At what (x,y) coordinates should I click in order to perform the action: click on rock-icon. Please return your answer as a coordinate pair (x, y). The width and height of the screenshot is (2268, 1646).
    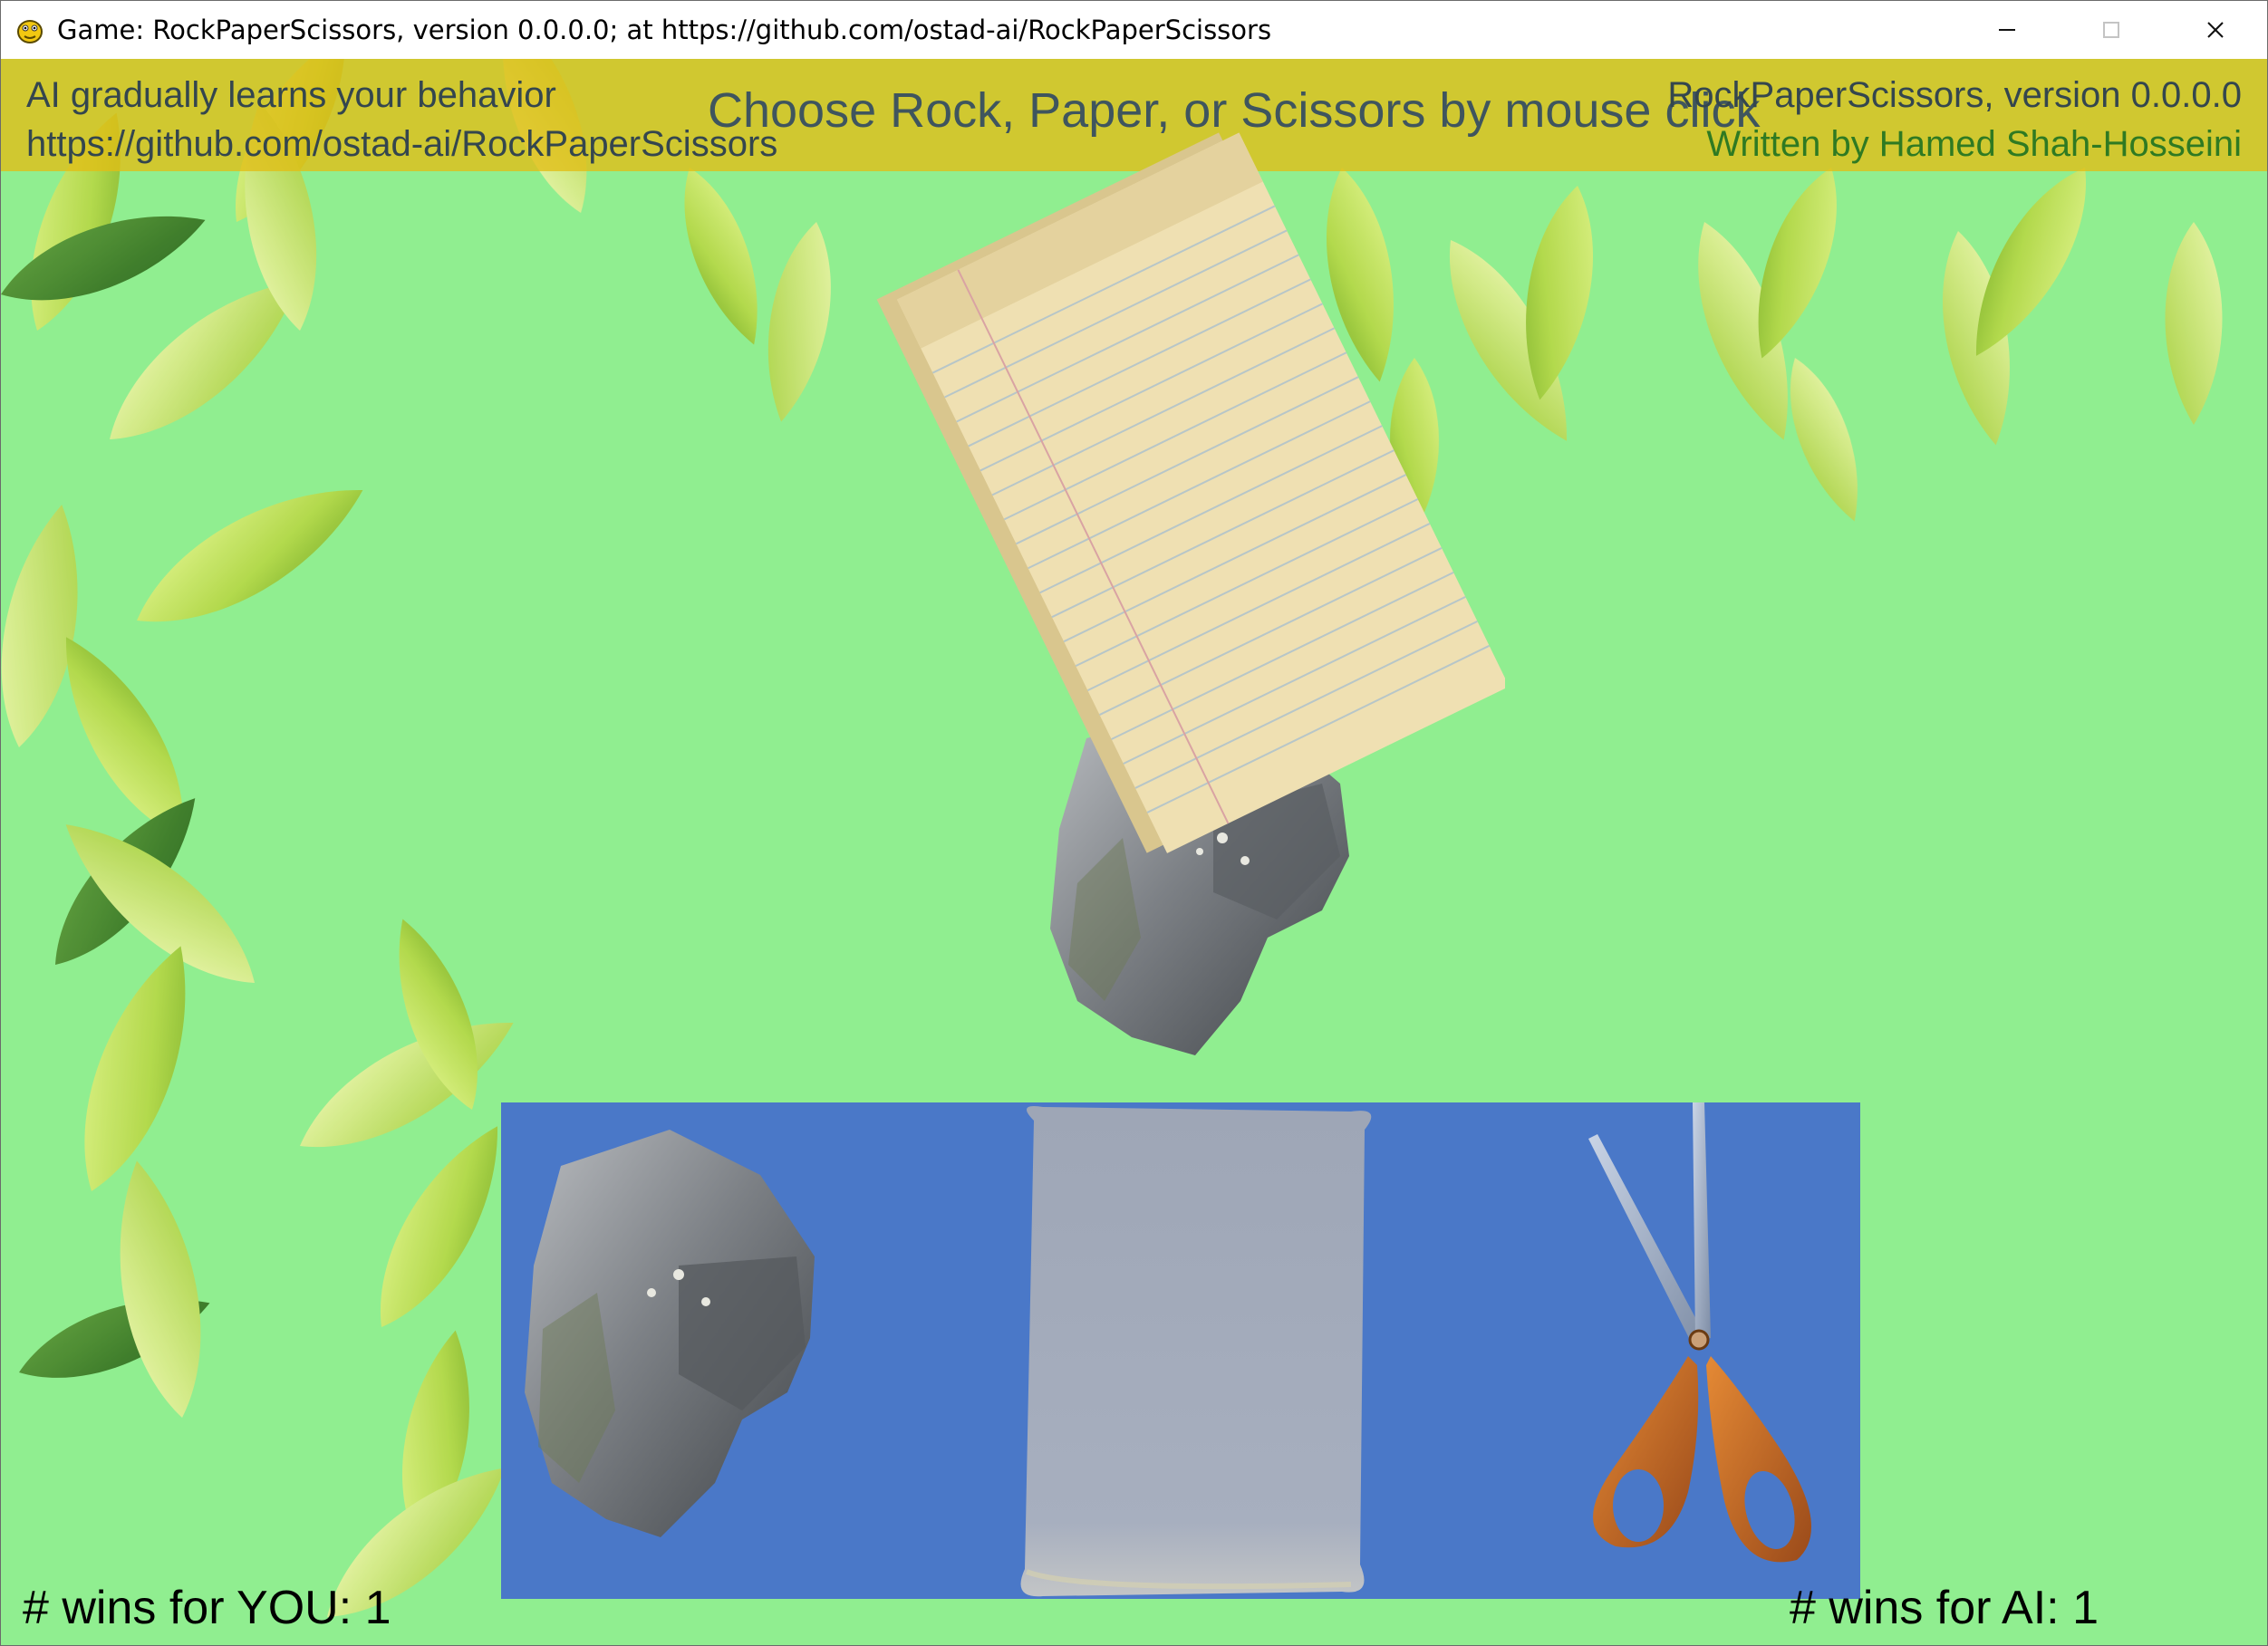
    Looking at the image, I should click on (670, 1333).